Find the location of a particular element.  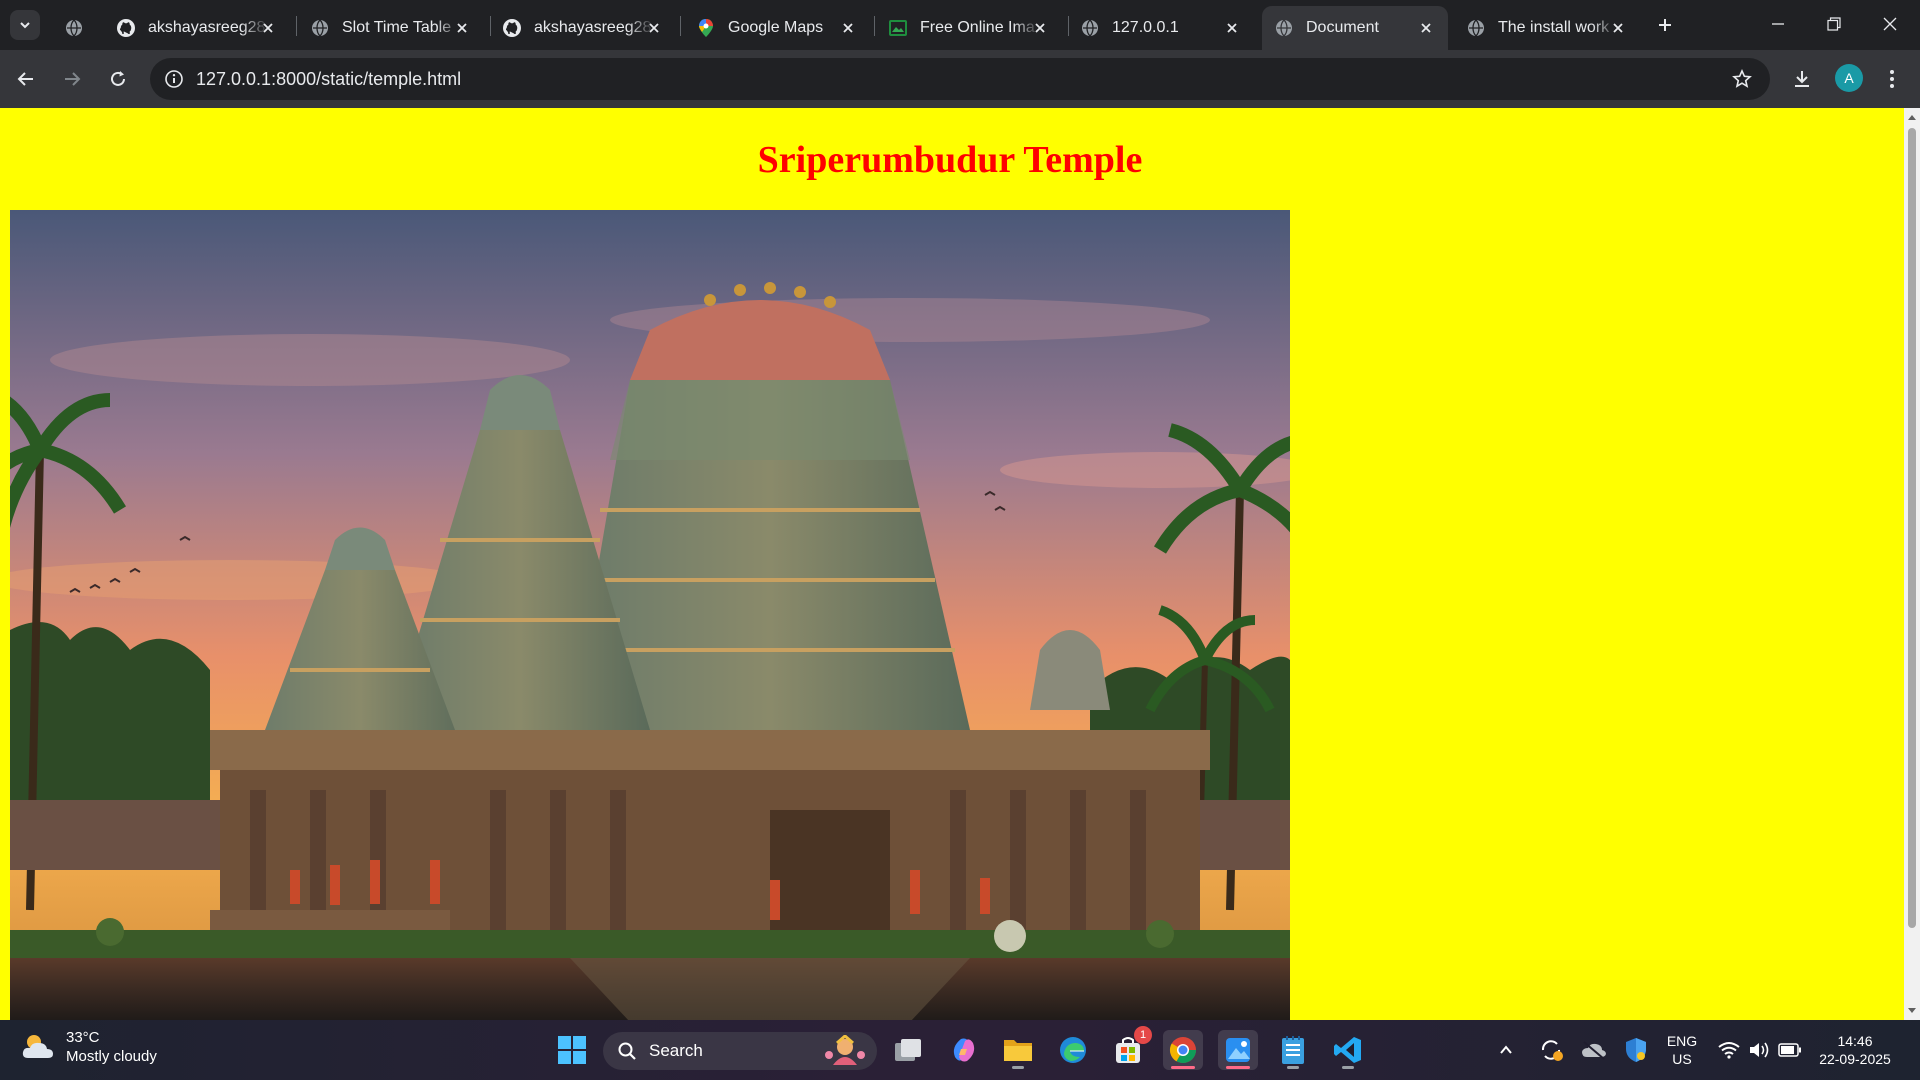

image-tool-icon is located at coordinates (898, 28).